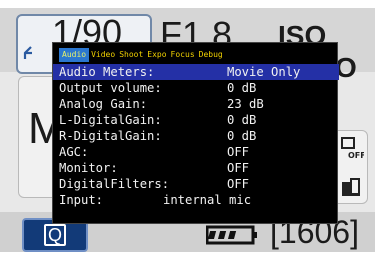 This screenshot has height=256, width=375. I want to click on menu-item-label: Output volume:, so click(110, 88).